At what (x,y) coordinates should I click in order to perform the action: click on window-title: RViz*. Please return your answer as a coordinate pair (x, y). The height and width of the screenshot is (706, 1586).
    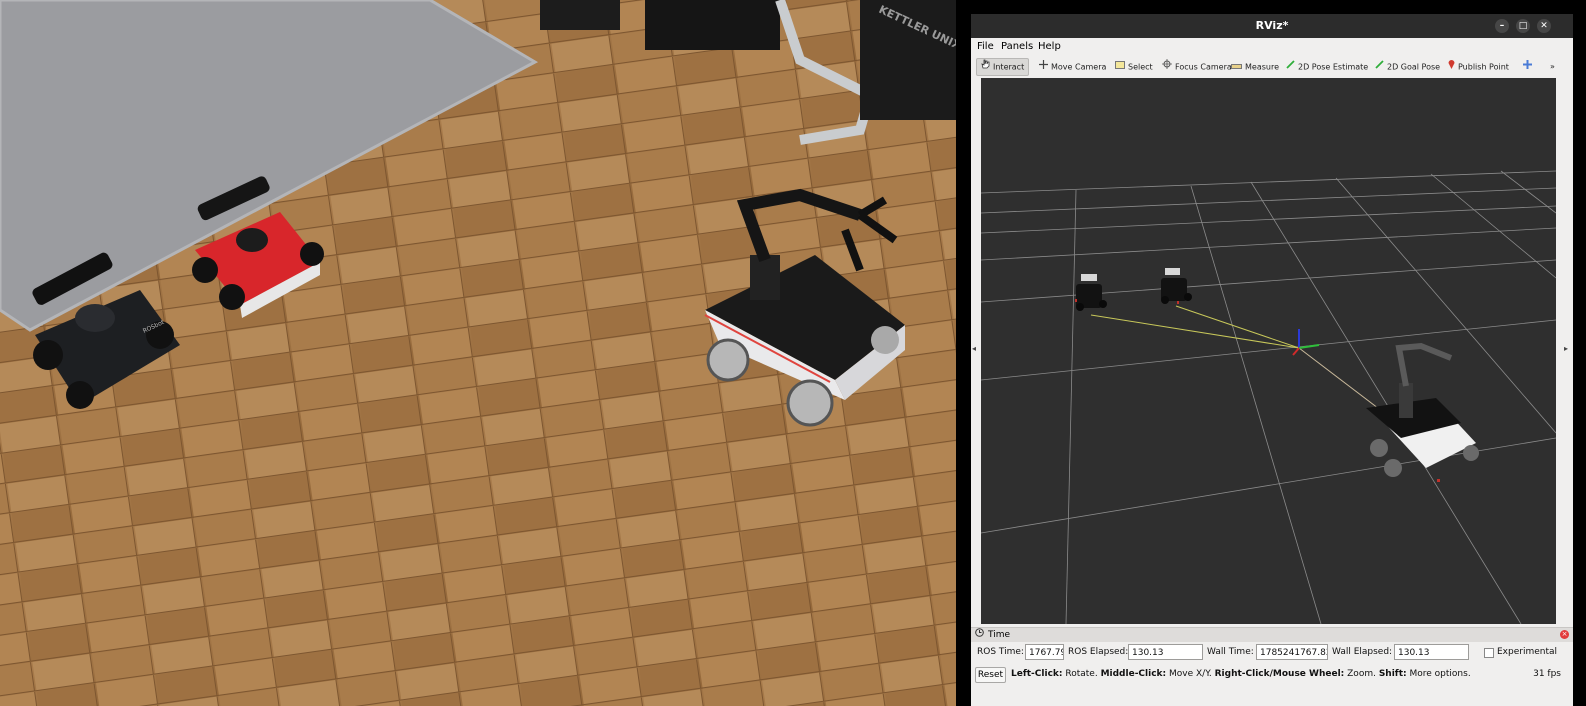
    Looking at the image, I should click on (1272, 25).